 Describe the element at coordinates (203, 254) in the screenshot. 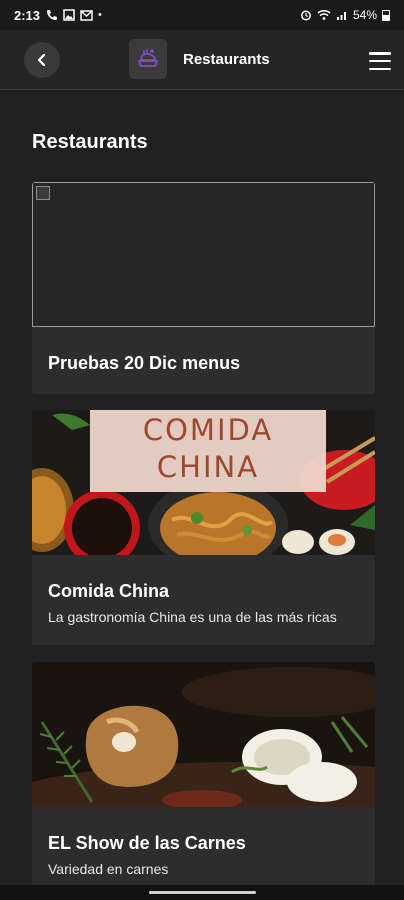

I see `restaurant-image-broken` at that location.